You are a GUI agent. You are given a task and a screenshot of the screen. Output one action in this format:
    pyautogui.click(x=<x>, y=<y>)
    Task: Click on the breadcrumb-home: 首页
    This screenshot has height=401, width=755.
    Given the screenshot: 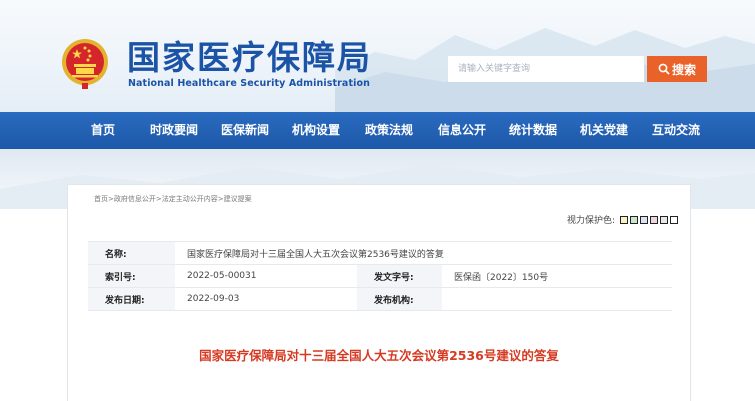 What is the action you would take?
    pyautogui.click(x=101, y=199)
    